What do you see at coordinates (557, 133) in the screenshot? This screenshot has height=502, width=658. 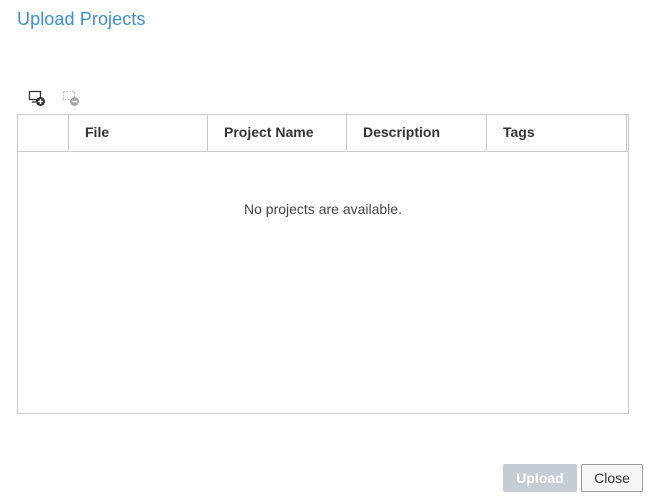 I see `column-header-tags: Tags` at bounding box center [557, 133].